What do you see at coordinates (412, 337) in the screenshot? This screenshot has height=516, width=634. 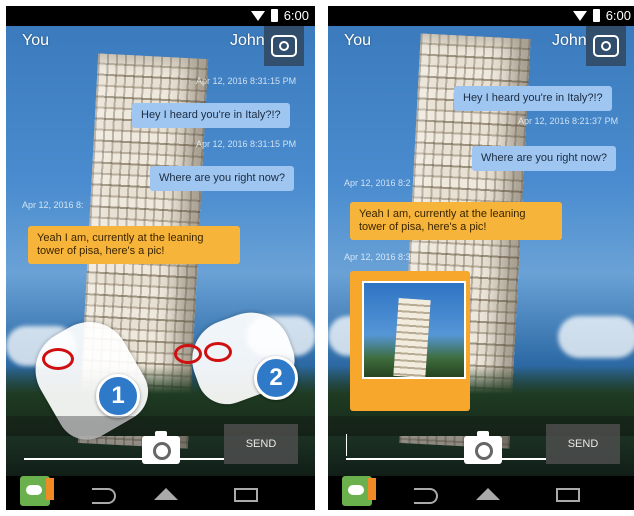 I see `photo-tower` at bounding box center [412, 337].